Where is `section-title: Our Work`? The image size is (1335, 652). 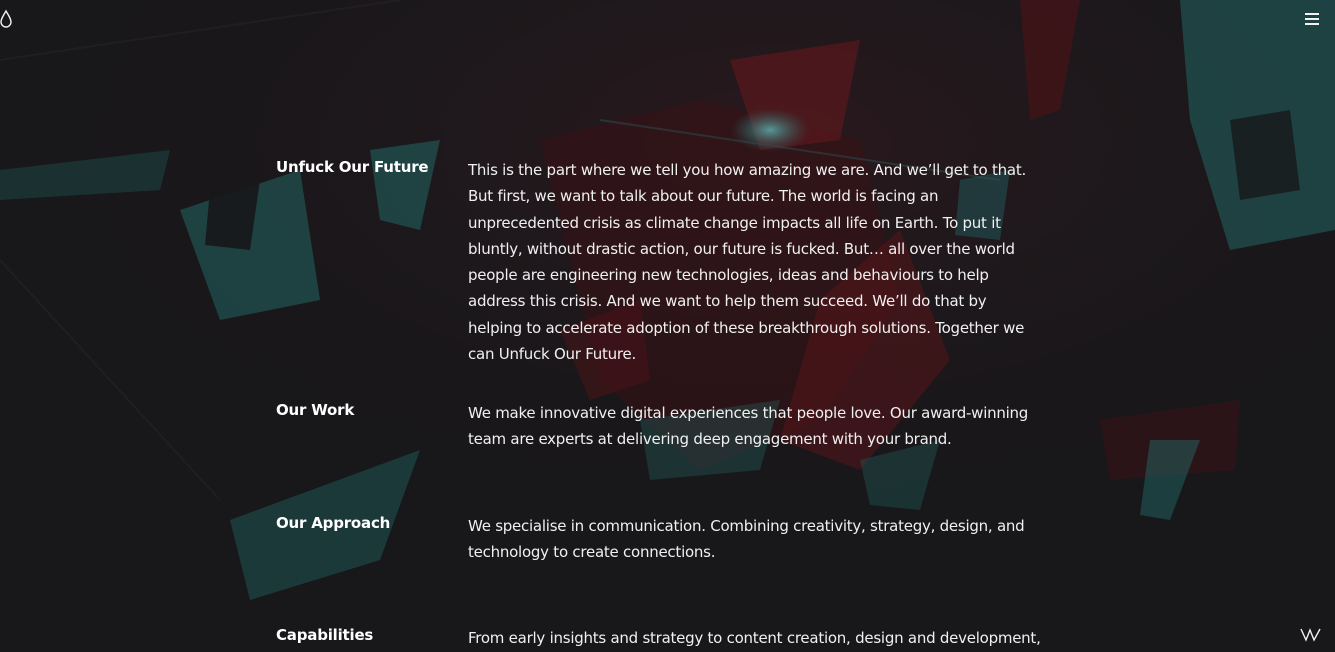
section-title: Our Work is located at coordinates (315, 410).